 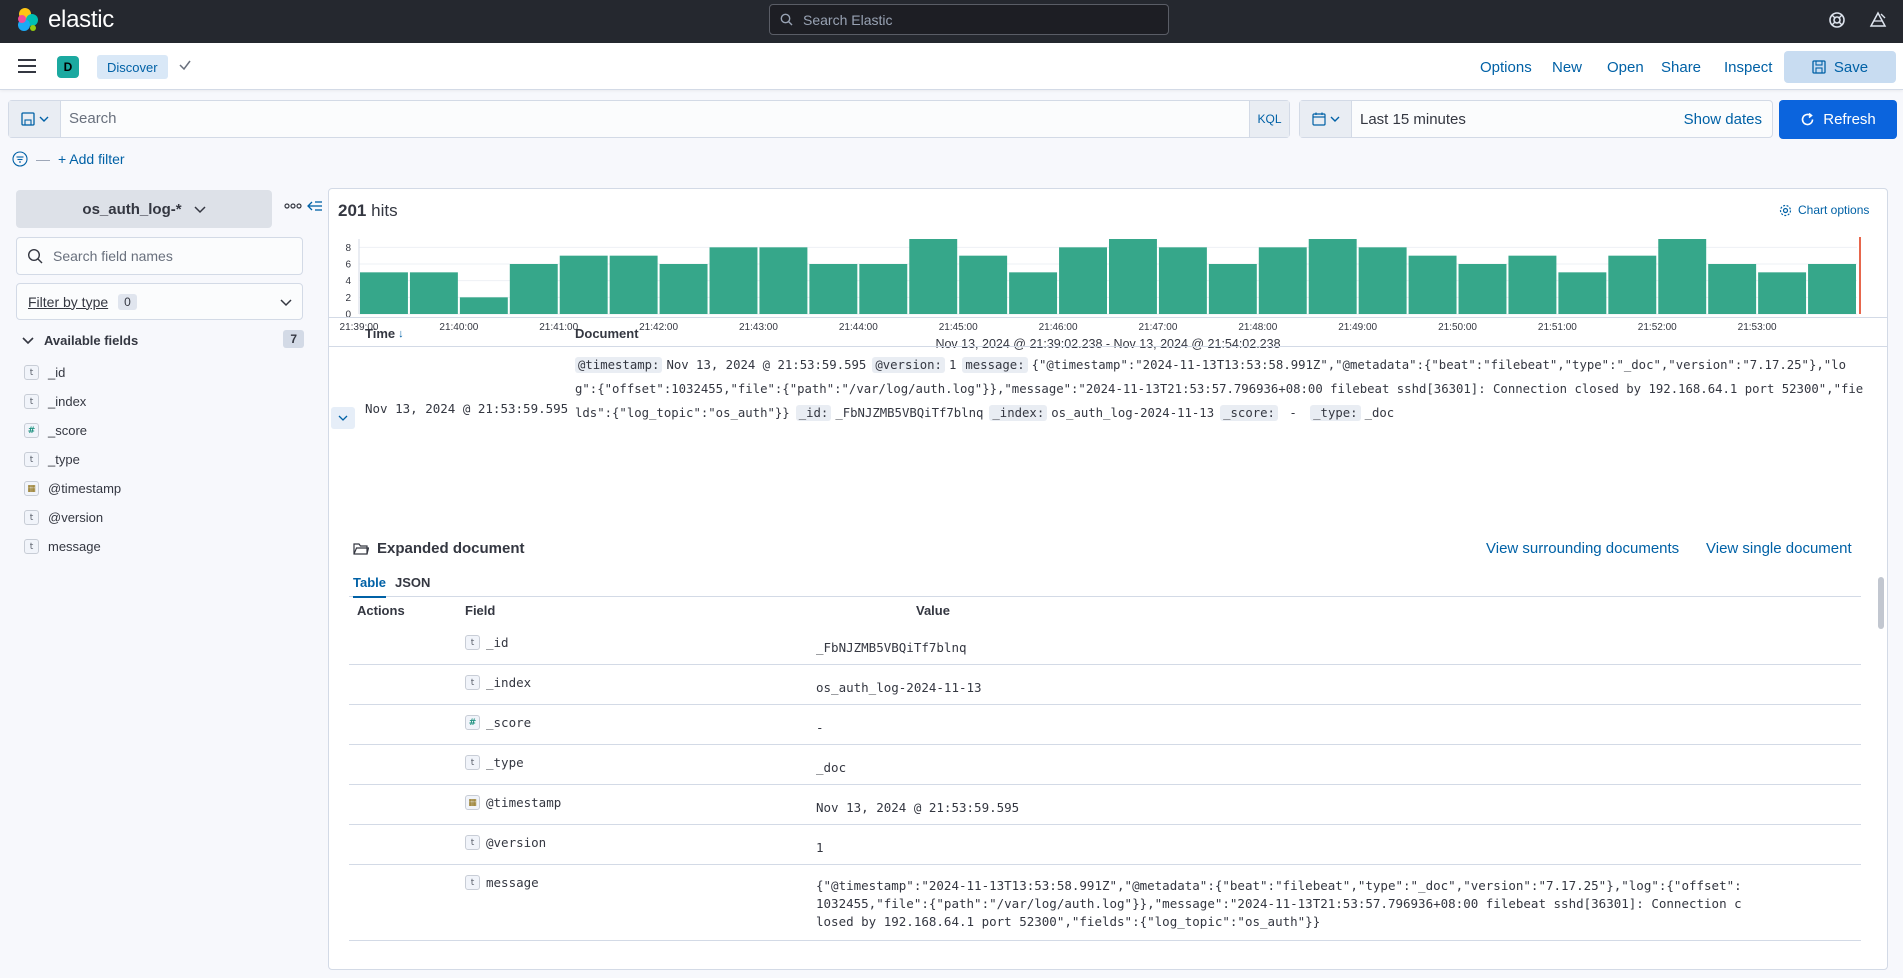 I want to click on tab-json: JSON, so click(x=412, y=582).